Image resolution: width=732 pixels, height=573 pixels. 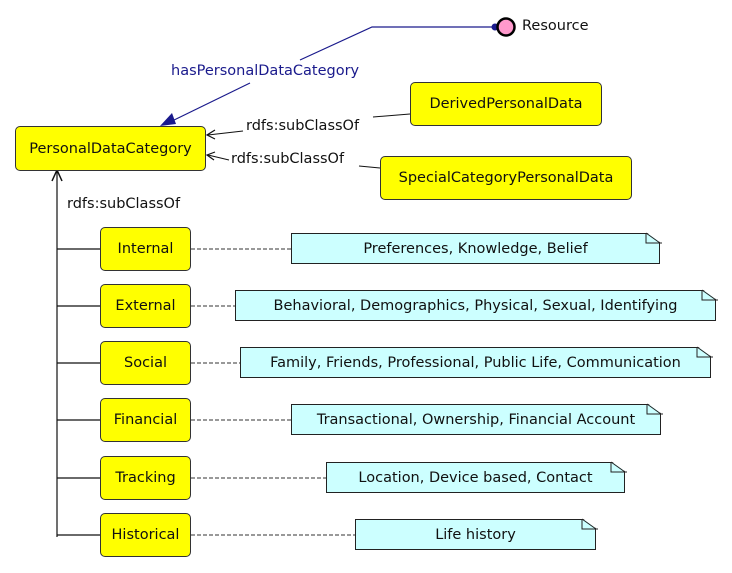 I want to click on derived-relation-label: rdfs:subClassOf, so click(x=303, y=126).